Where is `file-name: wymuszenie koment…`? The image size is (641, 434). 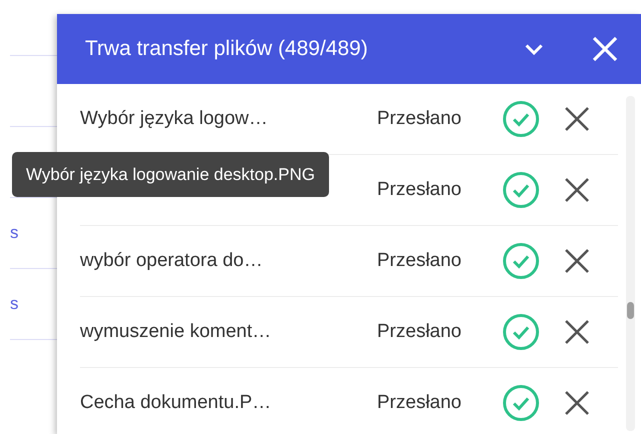
file-name: wymuszenie koment… is located at coordinates (176, 331).